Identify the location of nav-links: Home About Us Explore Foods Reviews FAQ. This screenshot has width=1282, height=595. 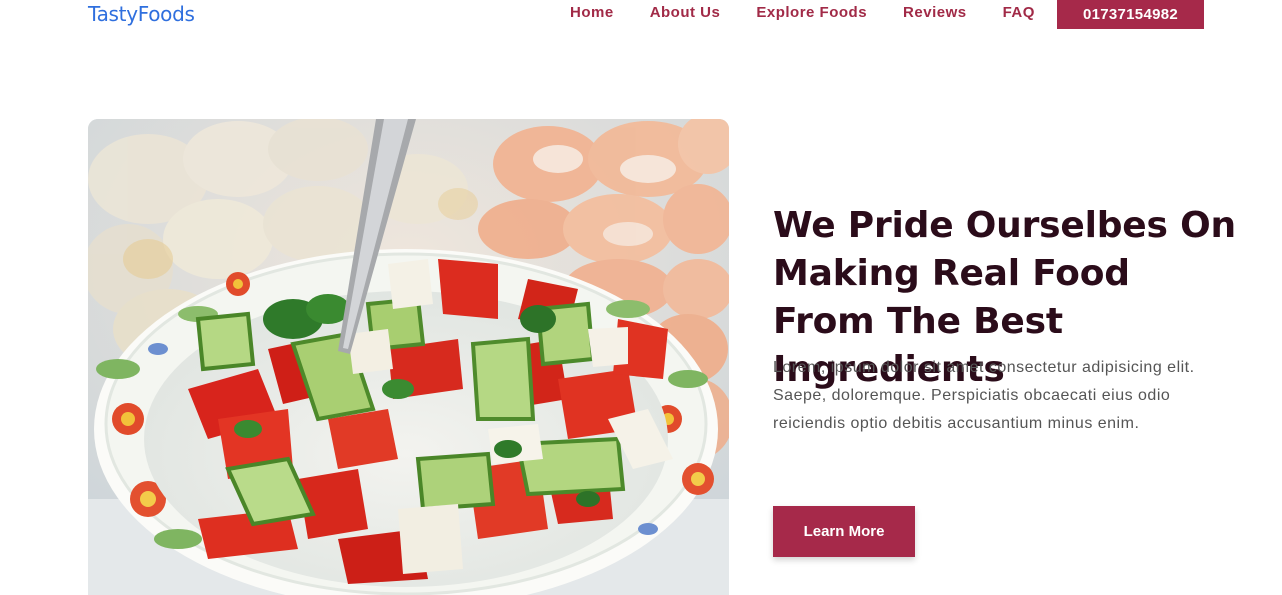
(820, 12).